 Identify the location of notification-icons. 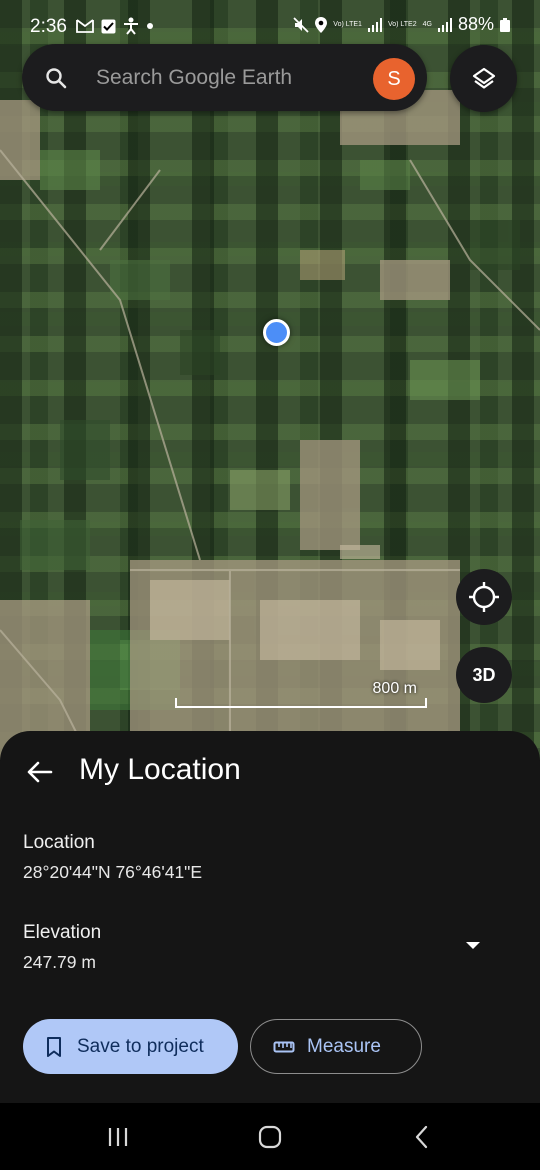
(115, 26).